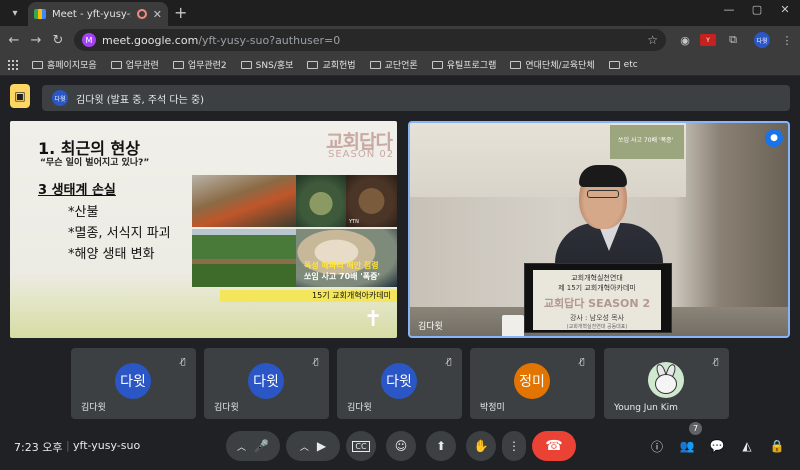 Image resolution: width=800 pixels, height=470 pixels. Describe the element at coordinates (157, 14) in the screenshot. I see `close-tab-icon: ✕` at that location.